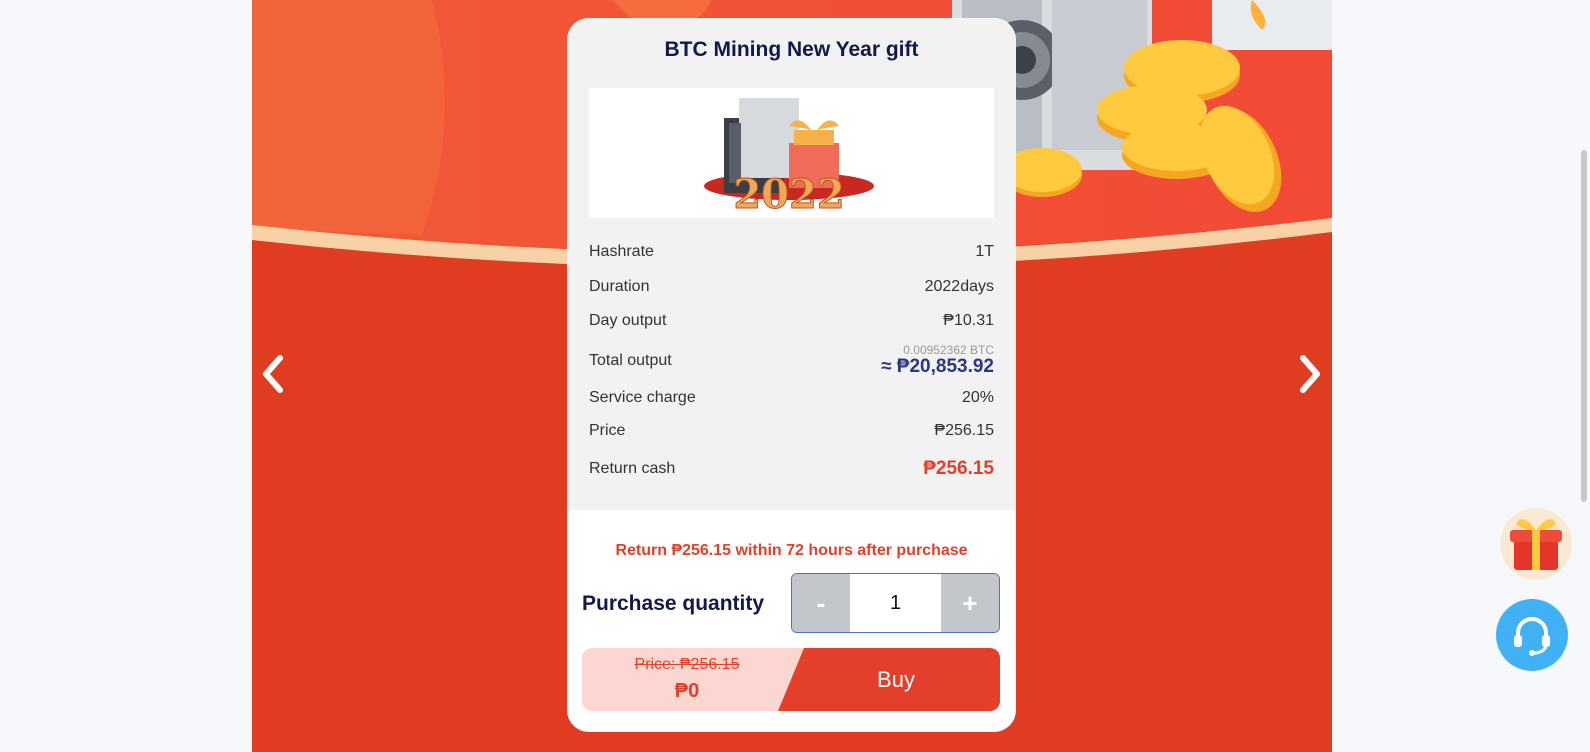 Image resolution: width=1590 pixels, height=752 pixels. What do you see at coordinates (642, 397) in the screenshot?
I see `service-charge-label: Service charge` at bounding box center [642, 397].